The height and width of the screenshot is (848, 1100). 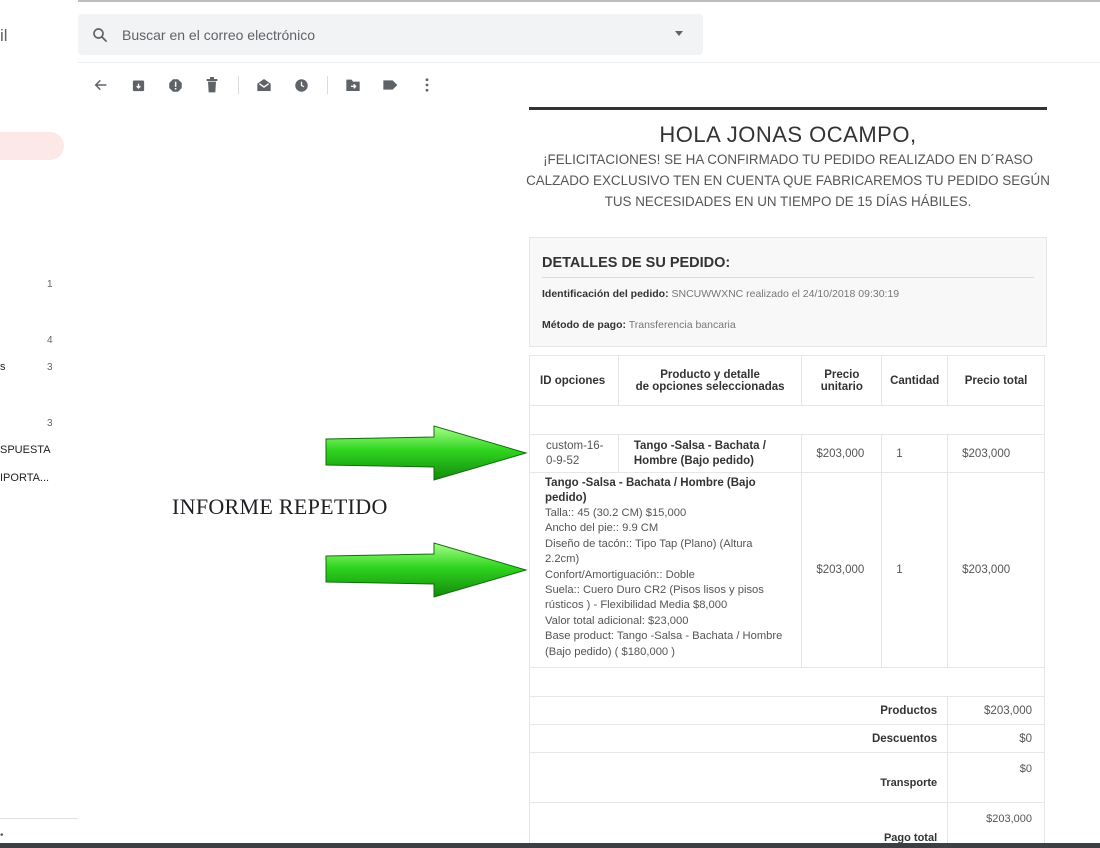 I want to click on summary-row-total: Pago total $203,000, so click(x=786, y=825).